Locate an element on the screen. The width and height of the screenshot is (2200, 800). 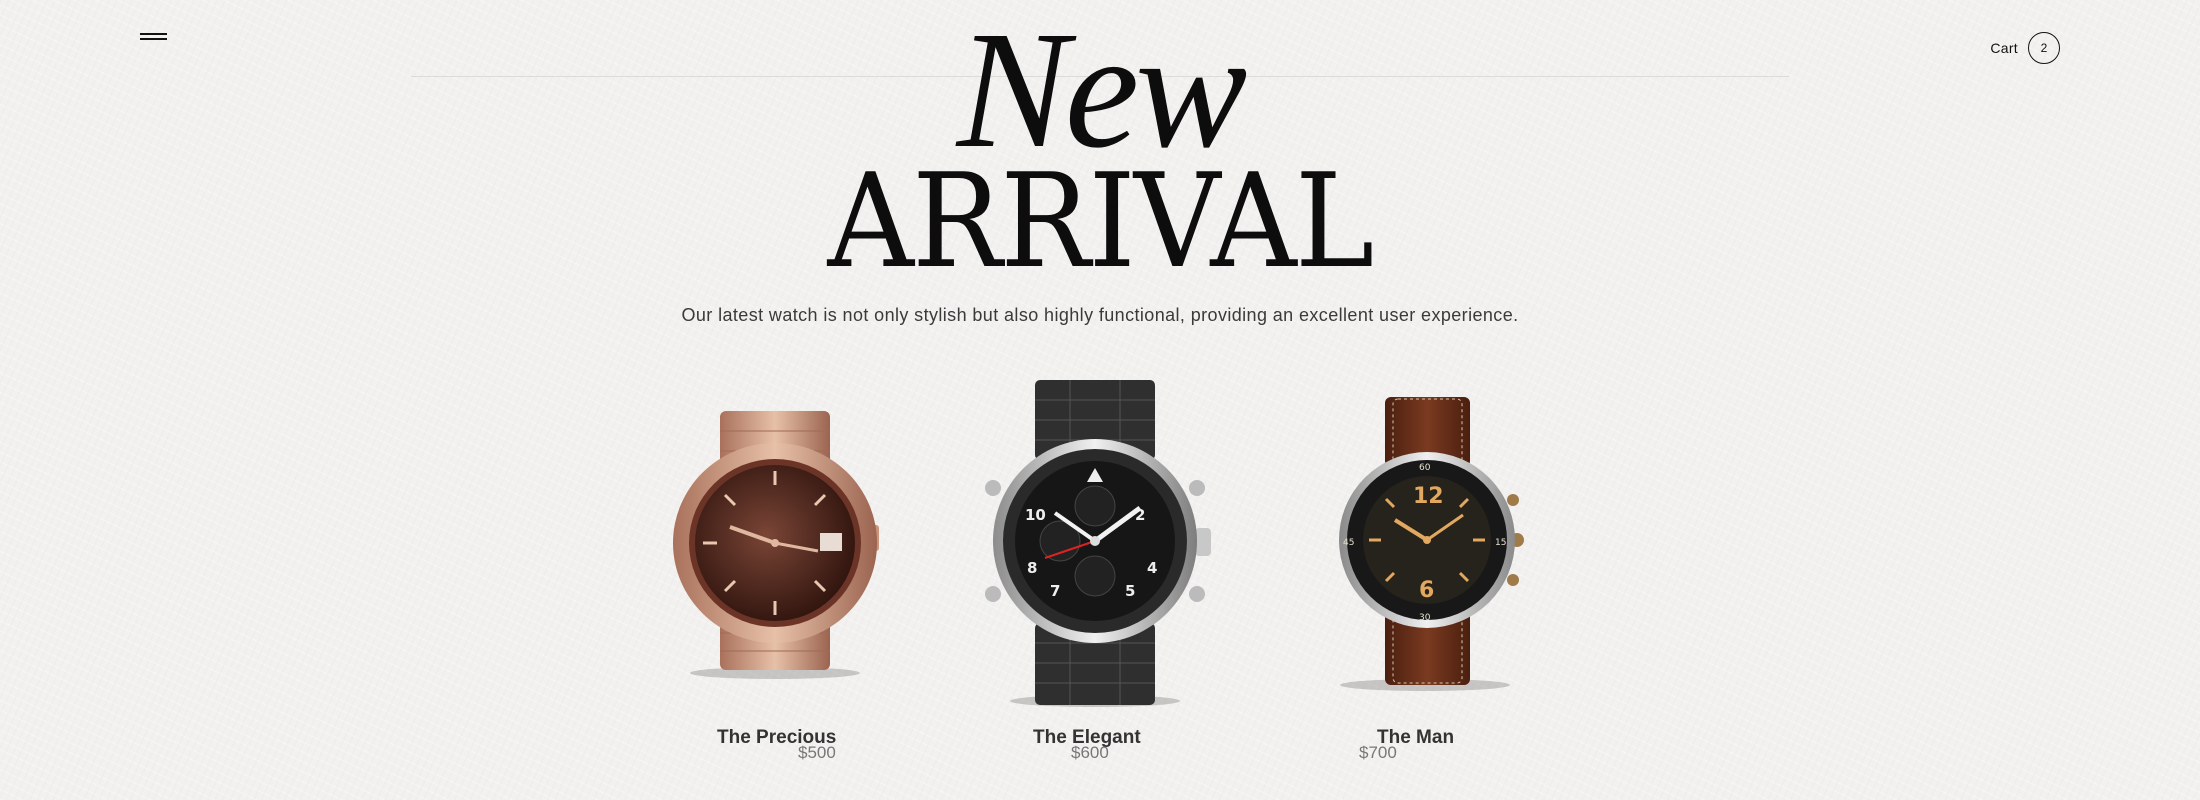
product-price: $600 is located at coordinates (1090, 752).